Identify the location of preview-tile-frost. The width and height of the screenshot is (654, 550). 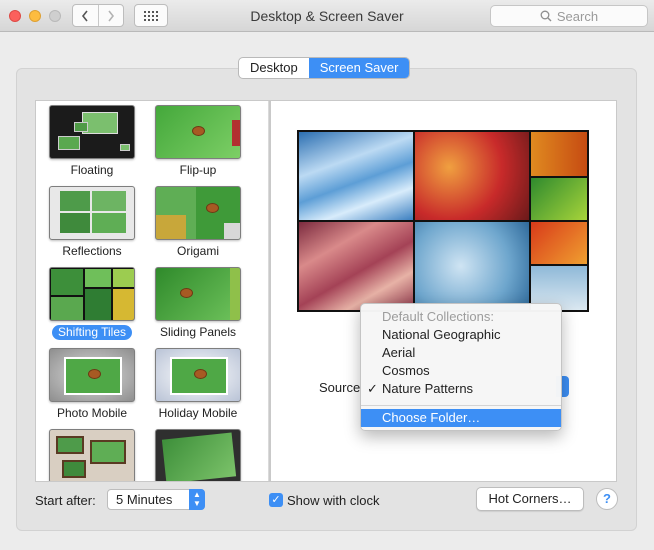
(472, 266).